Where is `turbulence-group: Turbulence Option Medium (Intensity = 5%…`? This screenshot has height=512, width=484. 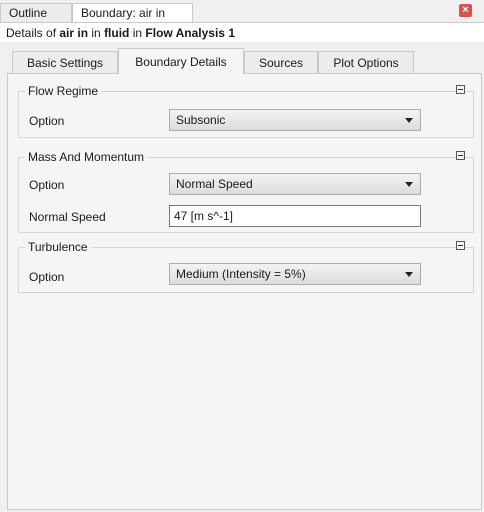
turbulence-group: Turbulence Option Medium (Intensity = 5%… is located at coordinates (246, 266).